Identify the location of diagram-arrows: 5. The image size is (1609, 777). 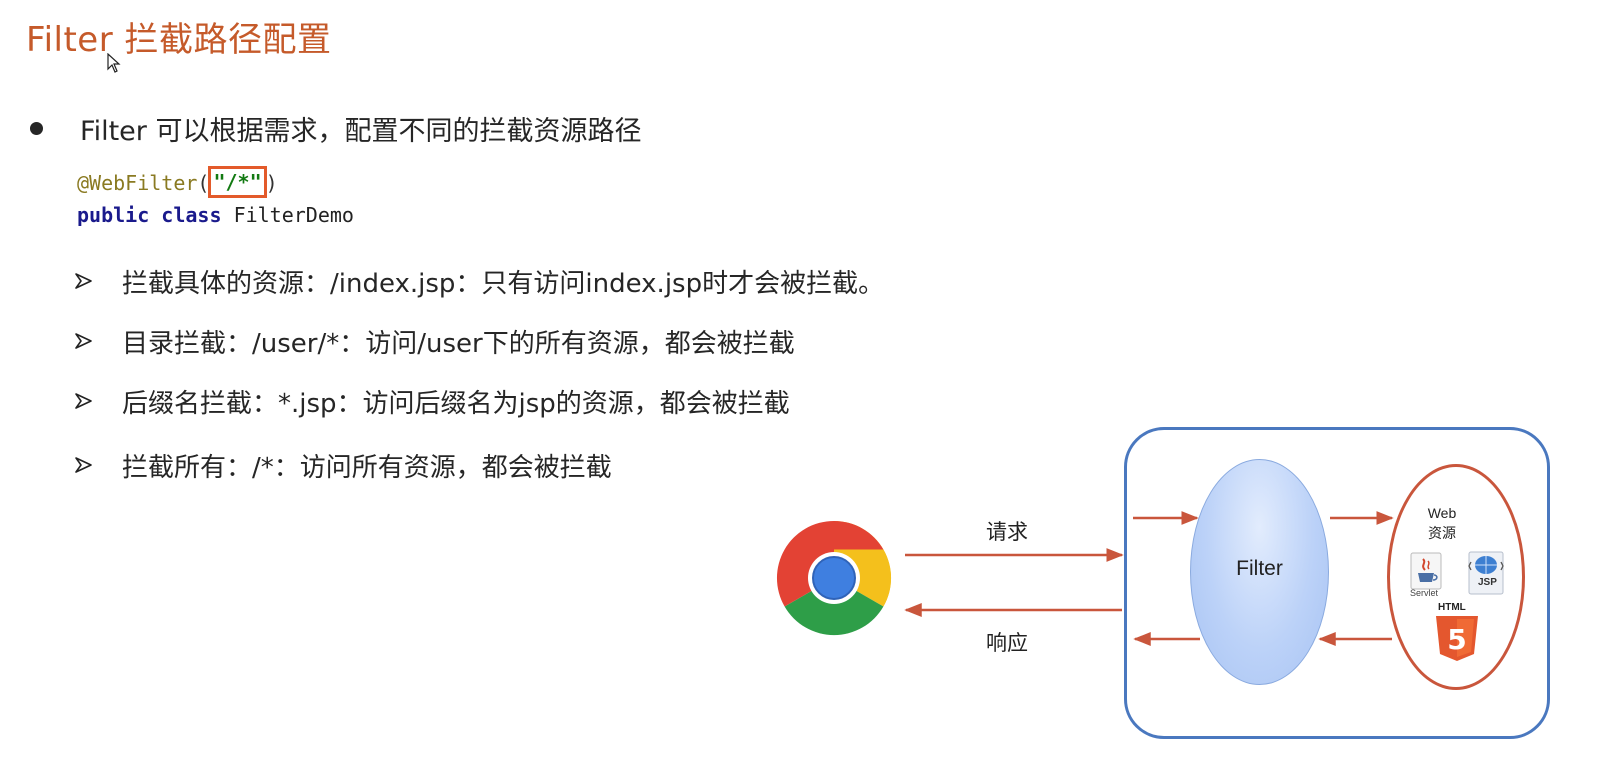
(1140, 586).